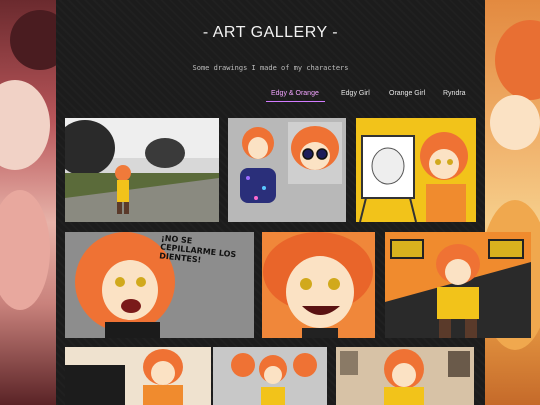  What do you see at coordinates (405, 376) in the screenshot?
I see `artwork-thumbnail-peace-sign` at bounding box center [405, 376].